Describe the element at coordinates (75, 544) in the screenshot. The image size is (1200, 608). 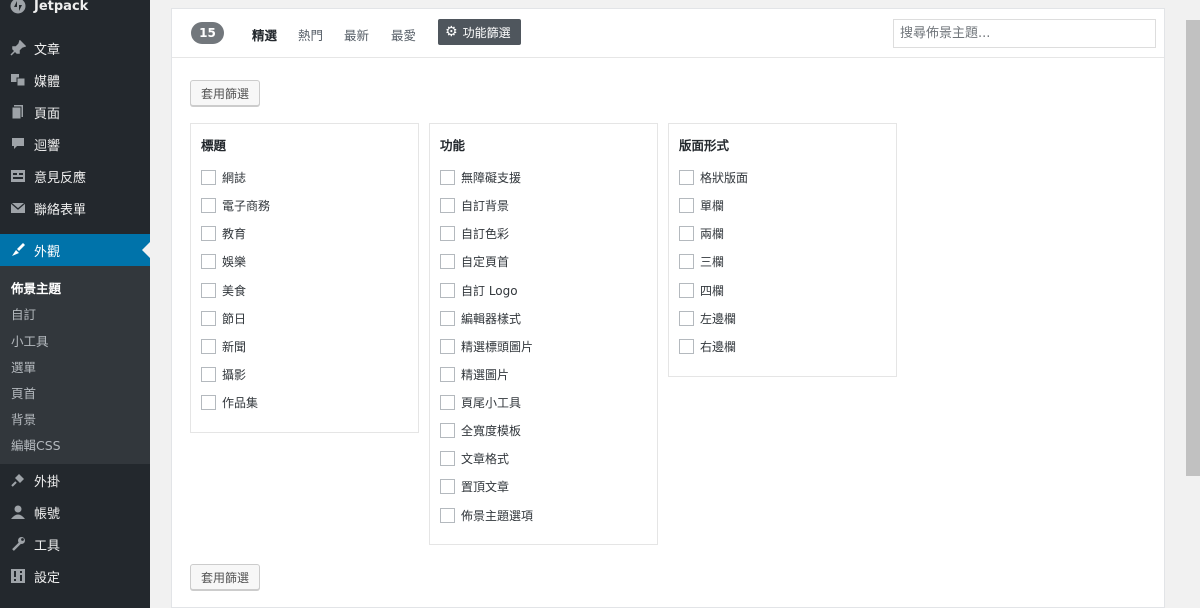
I see `sidebar-item-tools: 工具` at that location.